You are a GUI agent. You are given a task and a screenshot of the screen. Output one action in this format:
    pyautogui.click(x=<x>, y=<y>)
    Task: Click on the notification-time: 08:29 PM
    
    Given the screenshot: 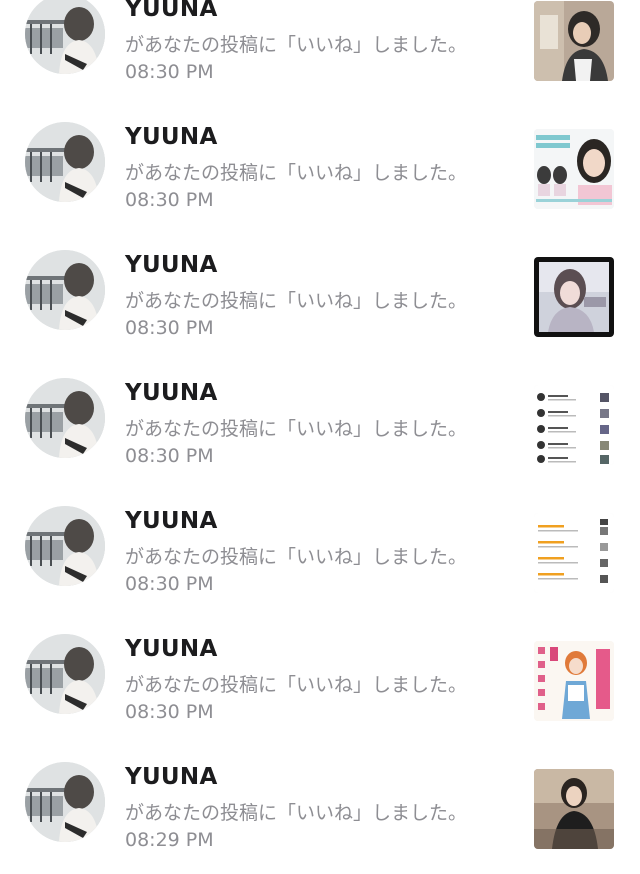 What is the action you would take?
    pyautogui.click(x=169, y=840)
    